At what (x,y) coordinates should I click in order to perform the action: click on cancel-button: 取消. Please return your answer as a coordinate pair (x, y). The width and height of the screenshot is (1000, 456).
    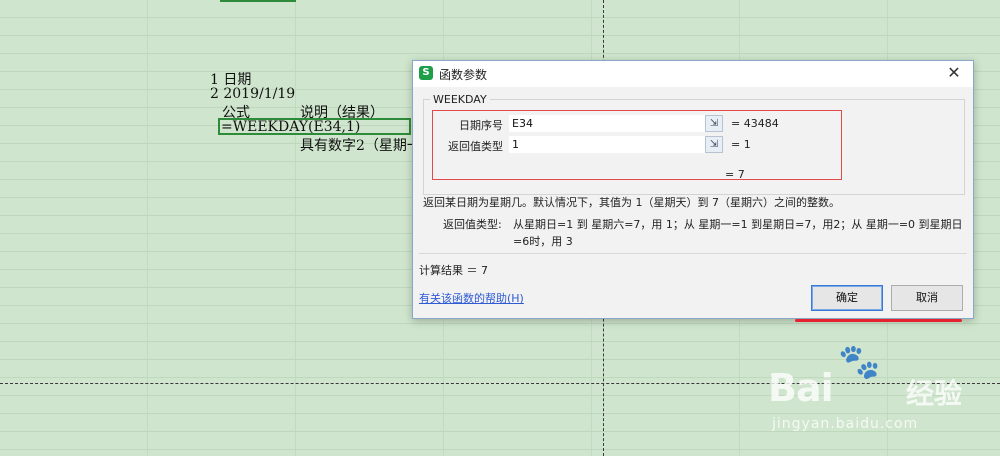
    Looking at the image, I should click on (927, 298).